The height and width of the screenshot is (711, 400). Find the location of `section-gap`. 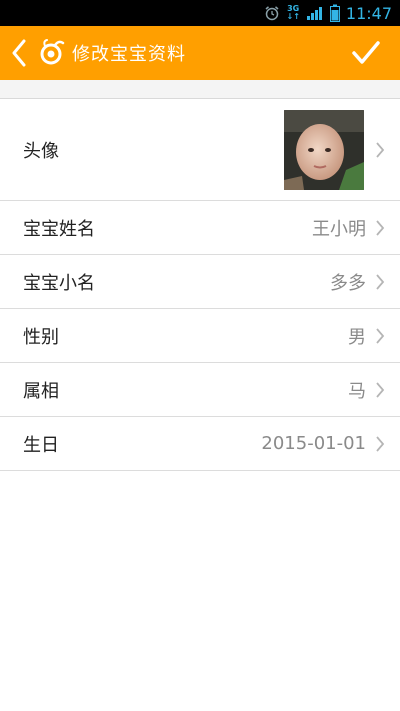

section-gap is located at coordinates (200, 89).